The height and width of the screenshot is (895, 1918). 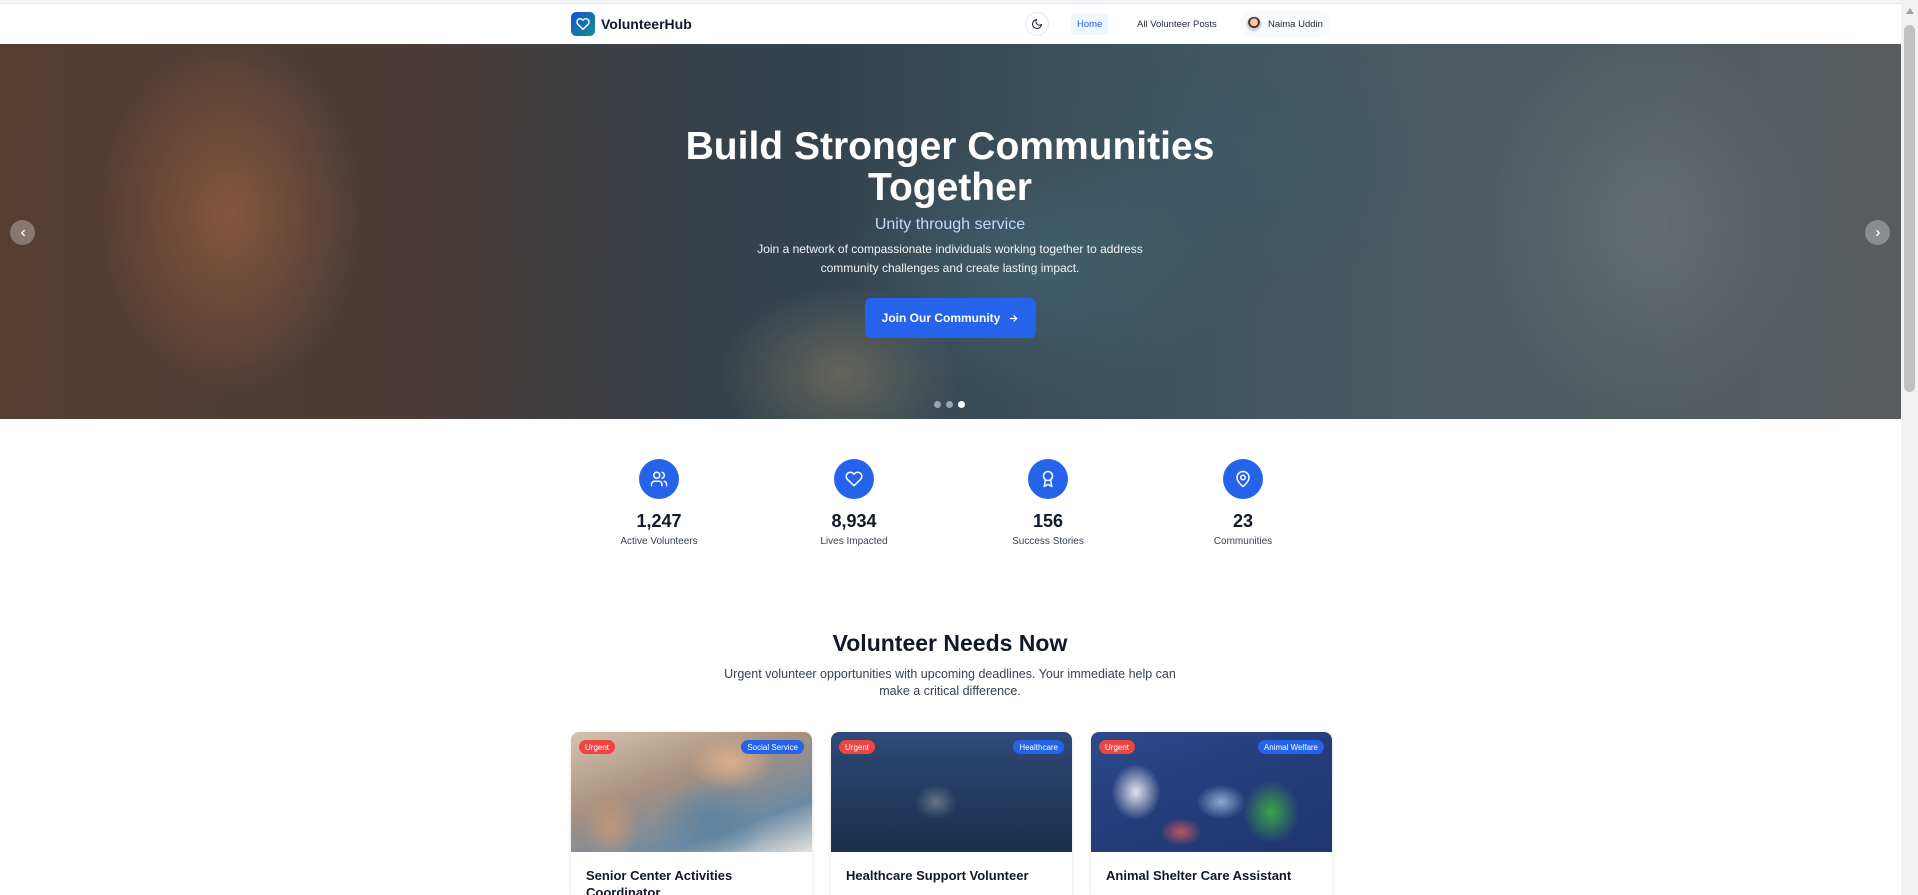 I want to click on section-title: Volunteer Needs Now, so click(x=950, y=643).